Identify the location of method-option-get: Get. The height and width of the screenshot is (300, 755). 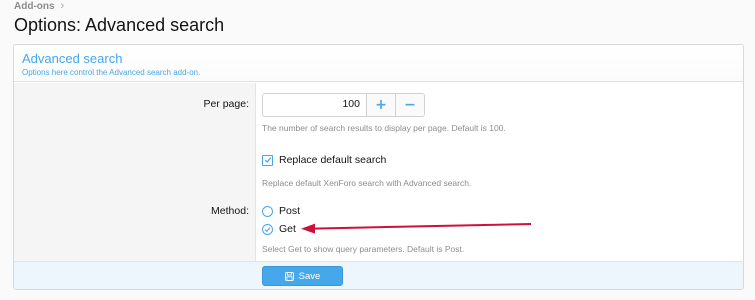
(279, 229).